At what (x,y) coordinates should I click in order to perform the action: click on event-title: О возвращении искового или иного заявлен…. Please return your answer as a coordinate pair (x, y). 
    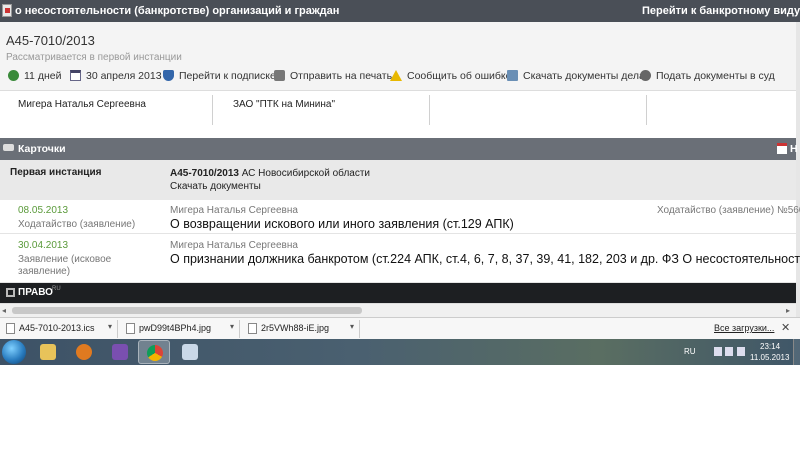
    Looking at the image, I should click on (342, 224).